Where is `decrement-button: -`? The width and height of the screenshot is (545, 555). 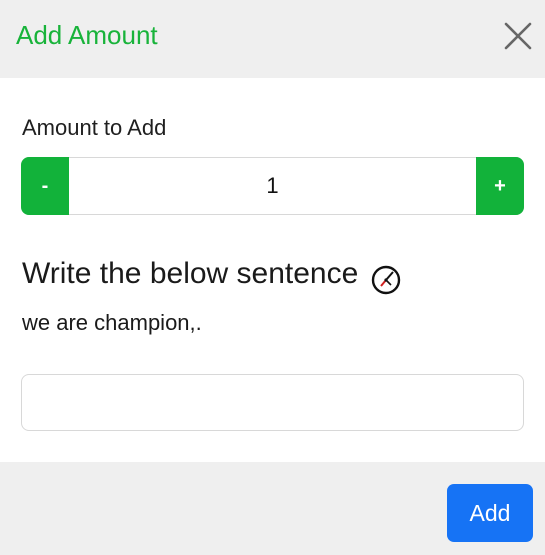 decrement-button: - is located at coordinates (45, 186).